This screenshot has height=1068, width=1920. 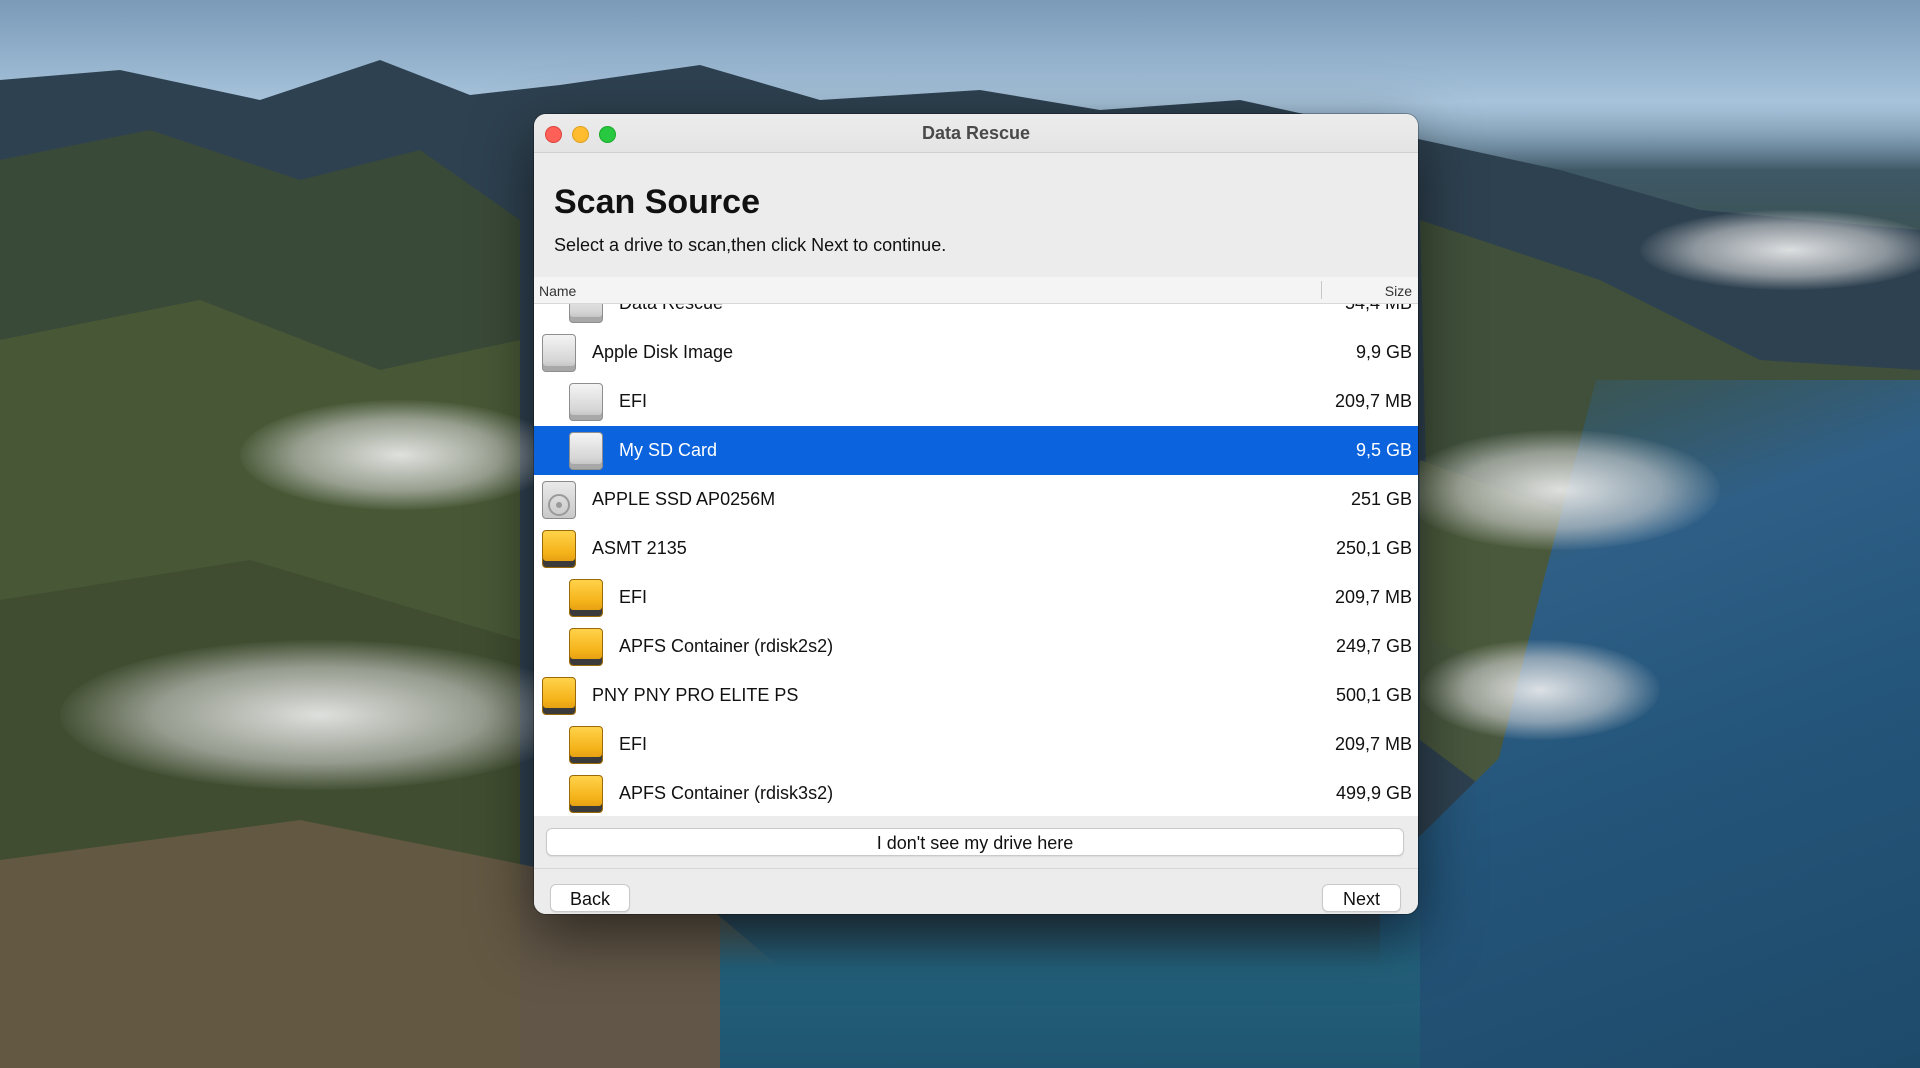 What do you see at coordinates (607, 134) in the screenshot?
I see `zoom-button` at bounding box center [607, 134].